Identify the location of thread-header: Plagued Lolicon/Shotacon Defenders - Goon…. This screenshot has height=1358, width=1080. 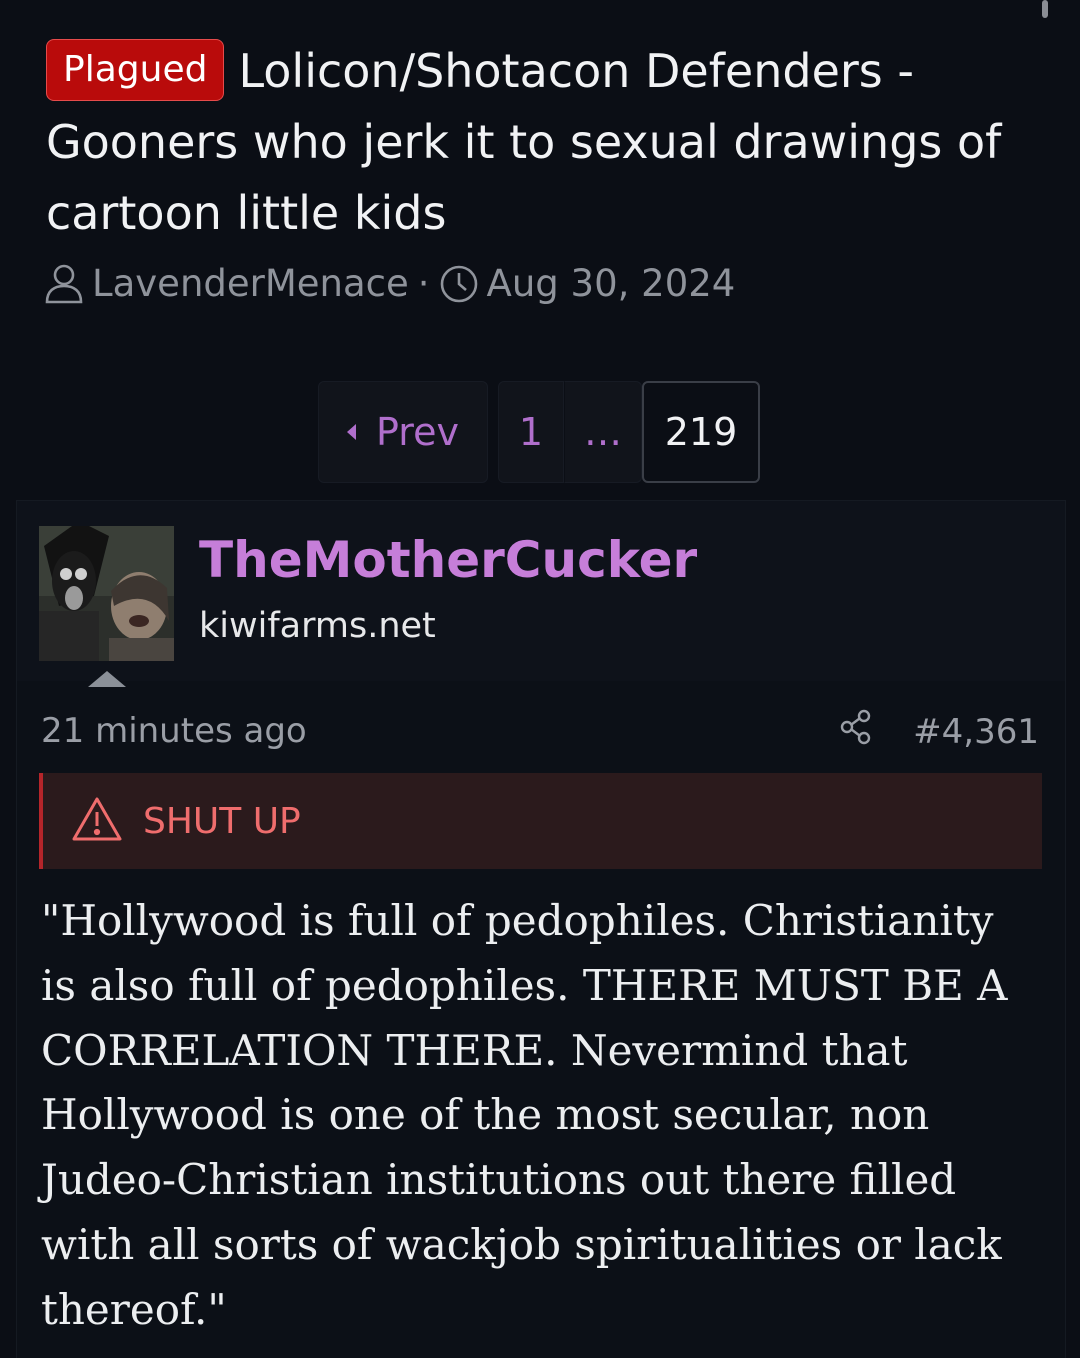
(541, 142).